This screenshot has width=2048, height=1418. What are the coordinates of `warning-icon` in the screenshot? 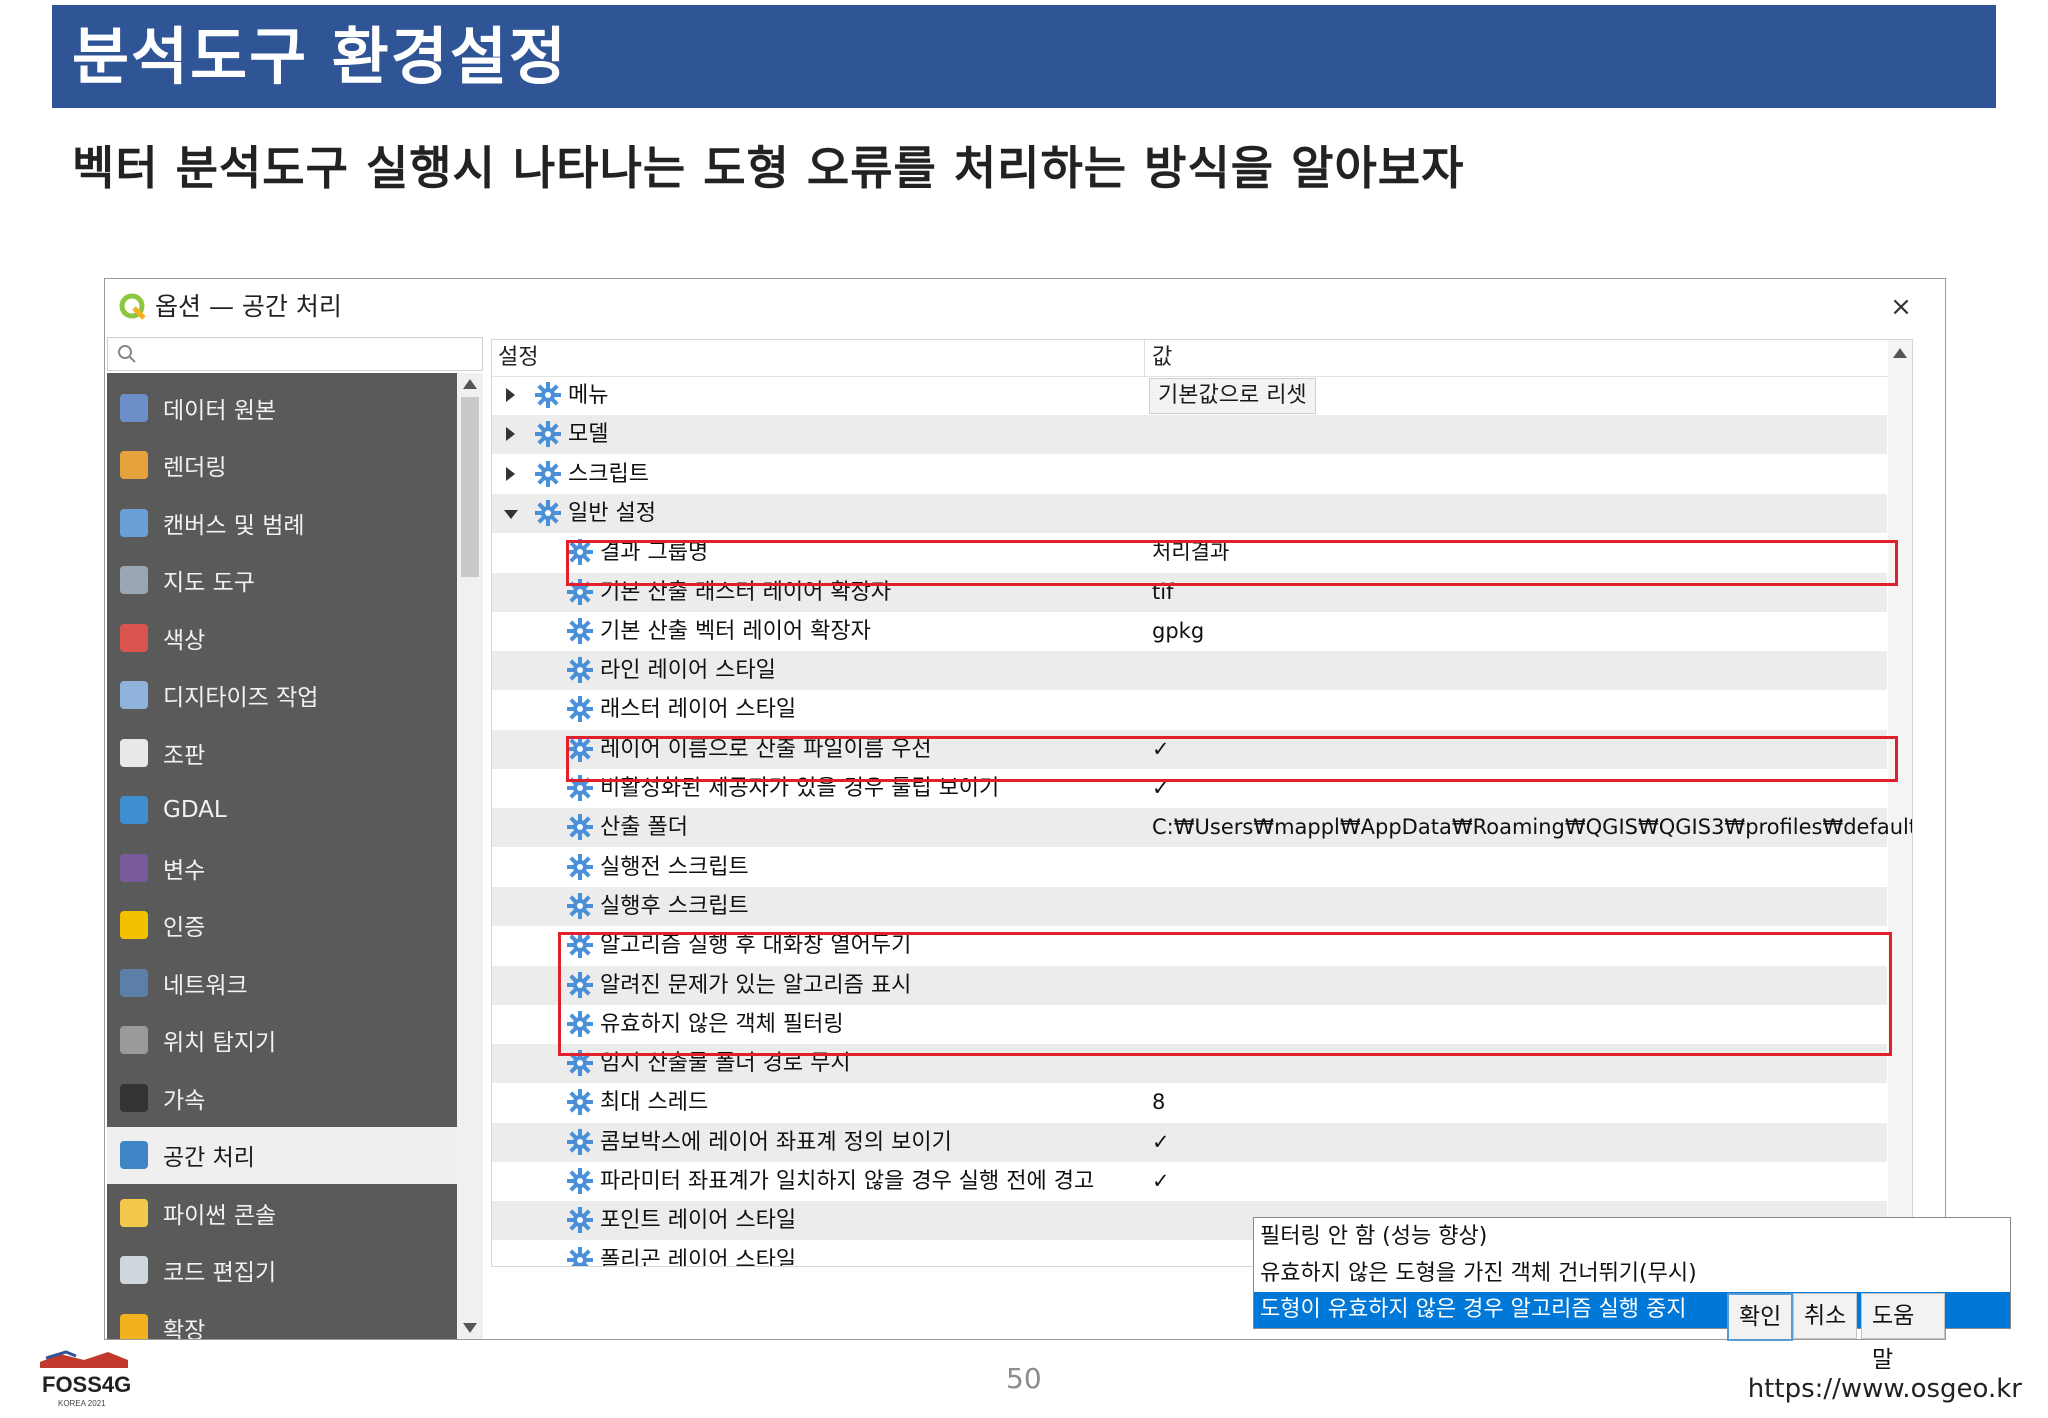 It's located at (134, 1326).